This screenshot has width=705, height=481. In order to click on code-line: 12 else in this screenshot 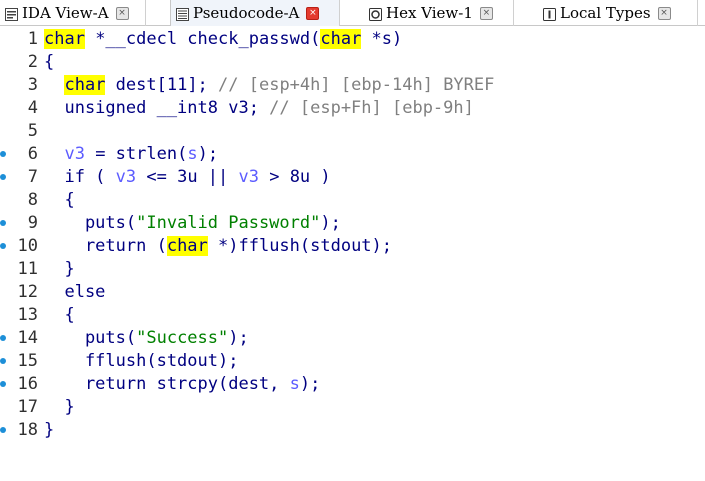, I will do `click(352, 292)`.